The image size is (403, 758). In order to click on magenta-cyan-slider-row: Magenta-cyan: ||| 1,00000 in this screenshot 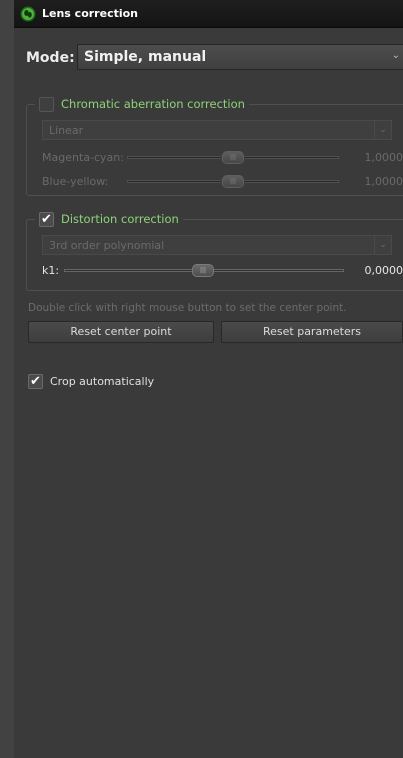, I will do `click(222, 158)`.